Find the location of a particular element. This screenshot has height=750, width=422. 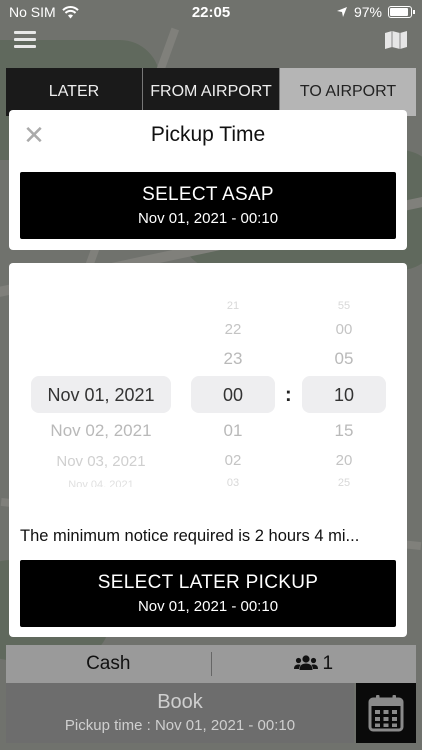

users-icon is located at coordinates (306, 662).